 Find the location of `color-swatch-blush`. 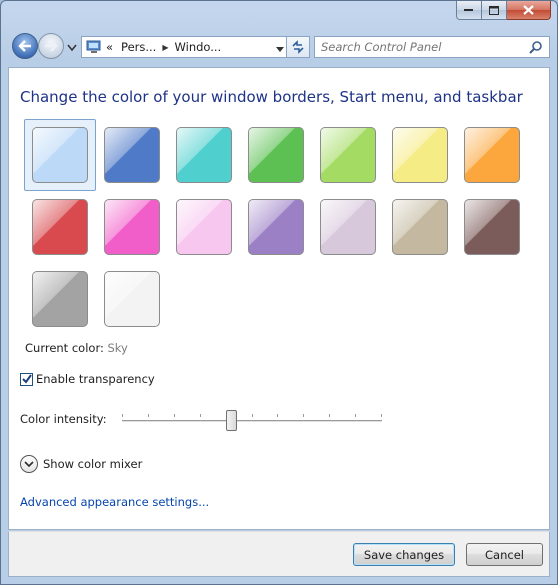

color-swatch-blush is located at coordinates (204, 227).